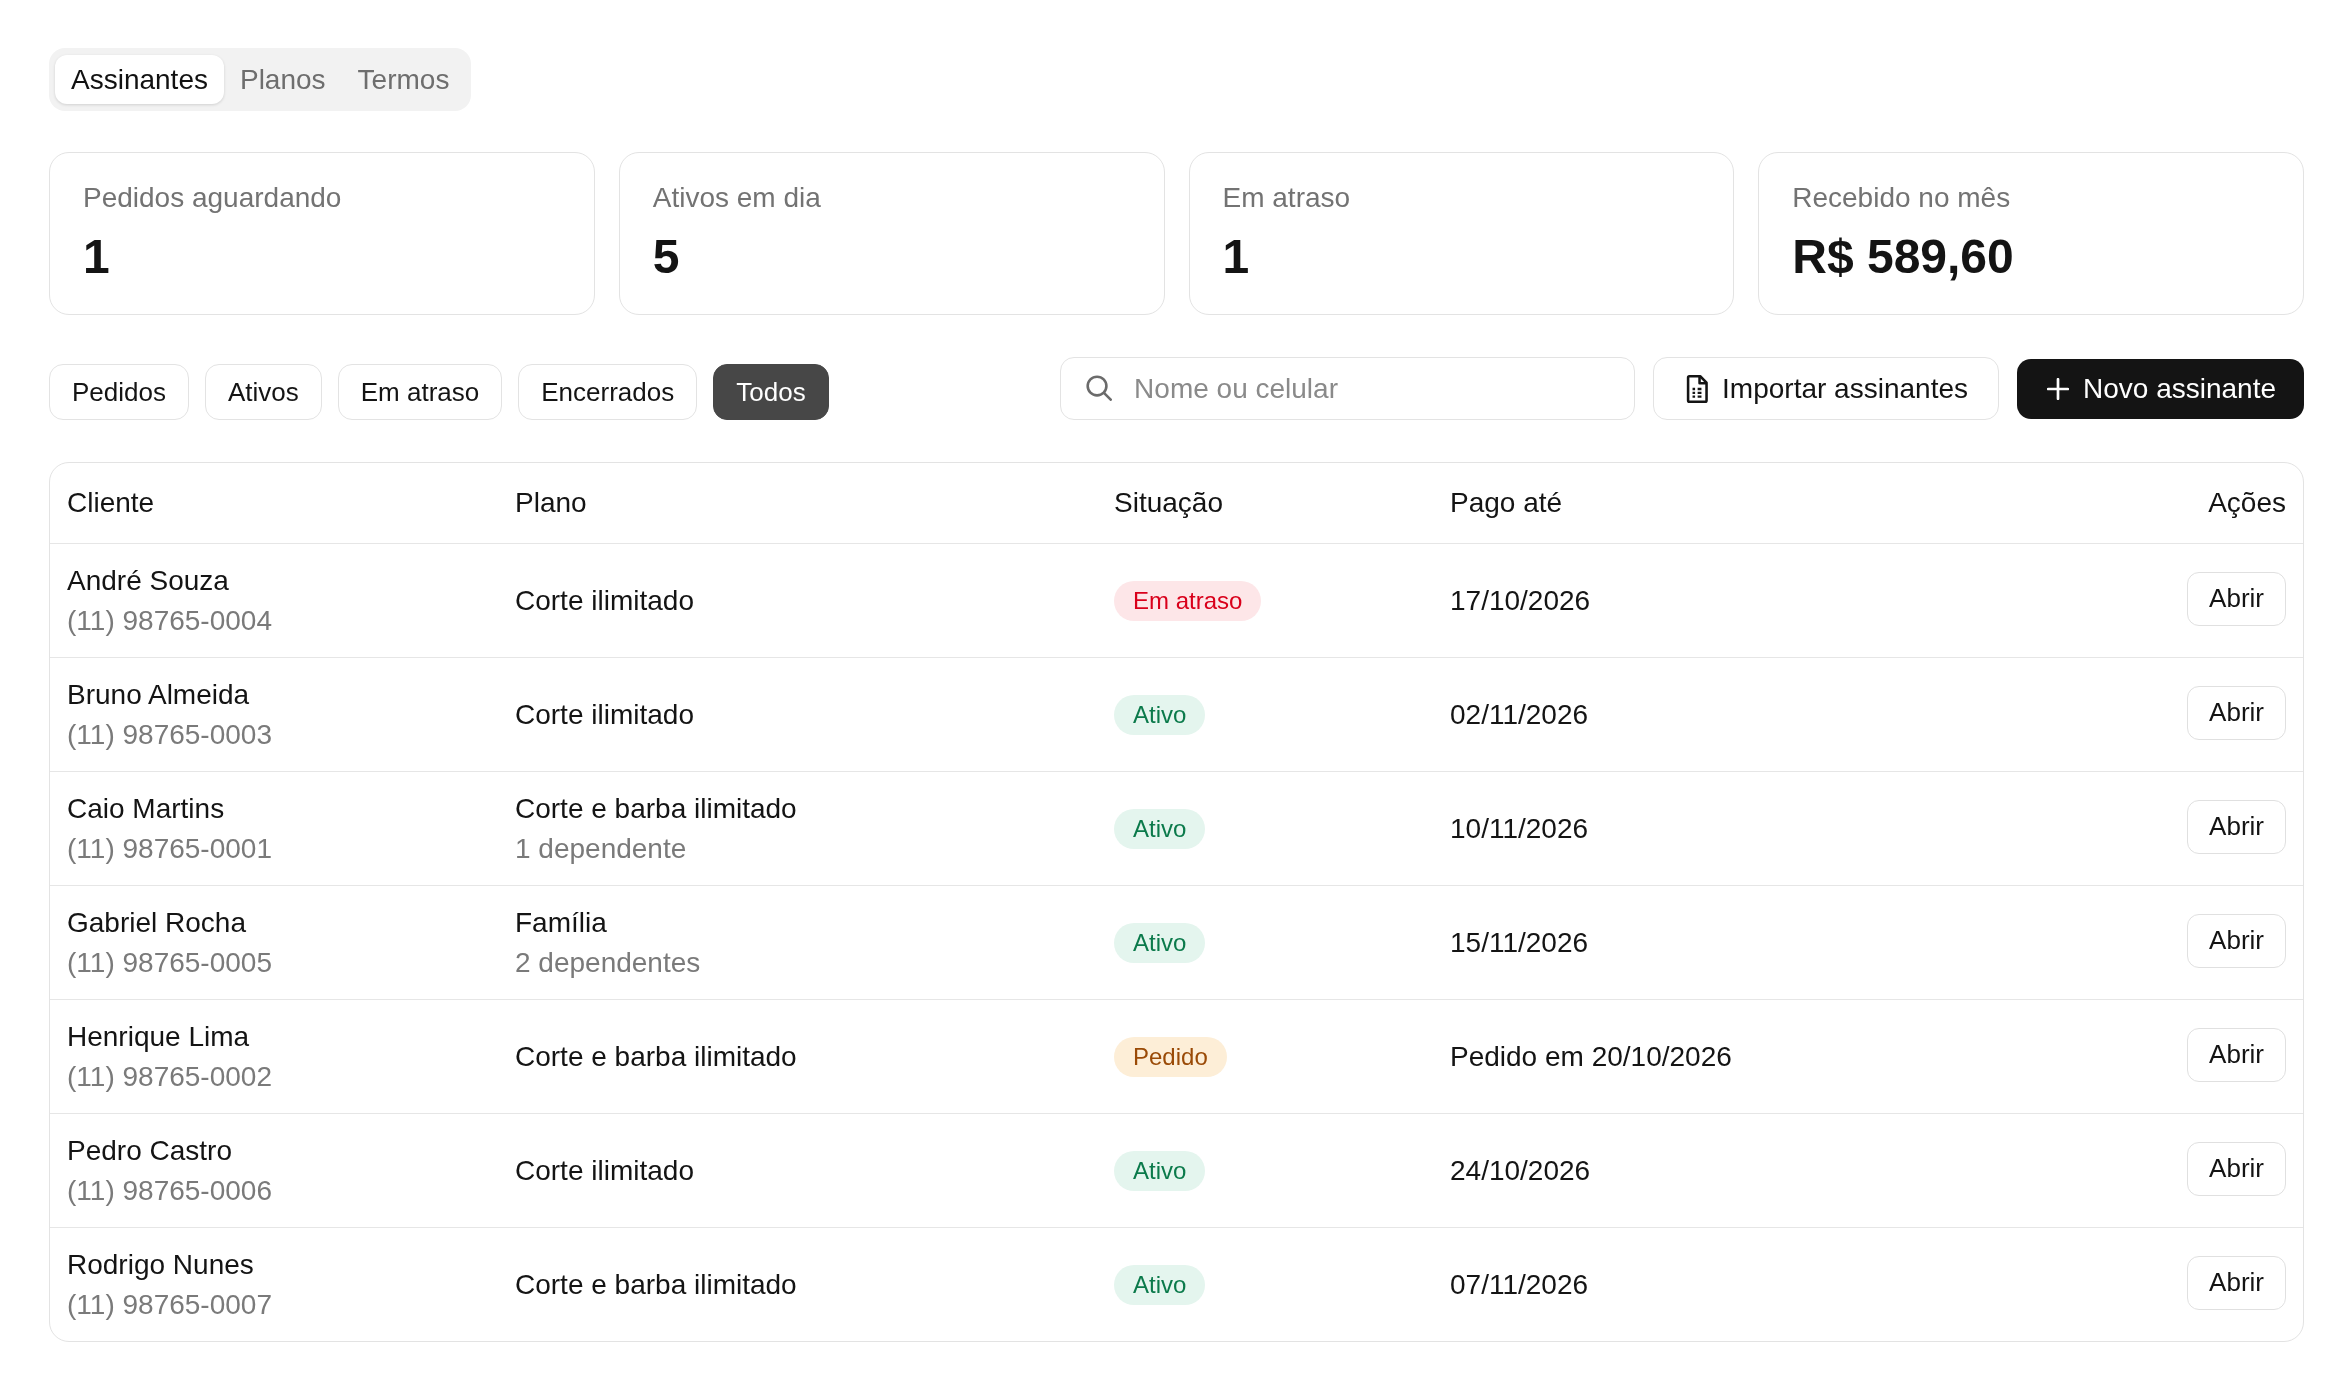 This screenshot has width=2350, height=1386. What do you see at coordinates (169, 1190) in the screenshot?
I see `client-phone: (11) 98765-0006` at bounding box center [169, 1190].